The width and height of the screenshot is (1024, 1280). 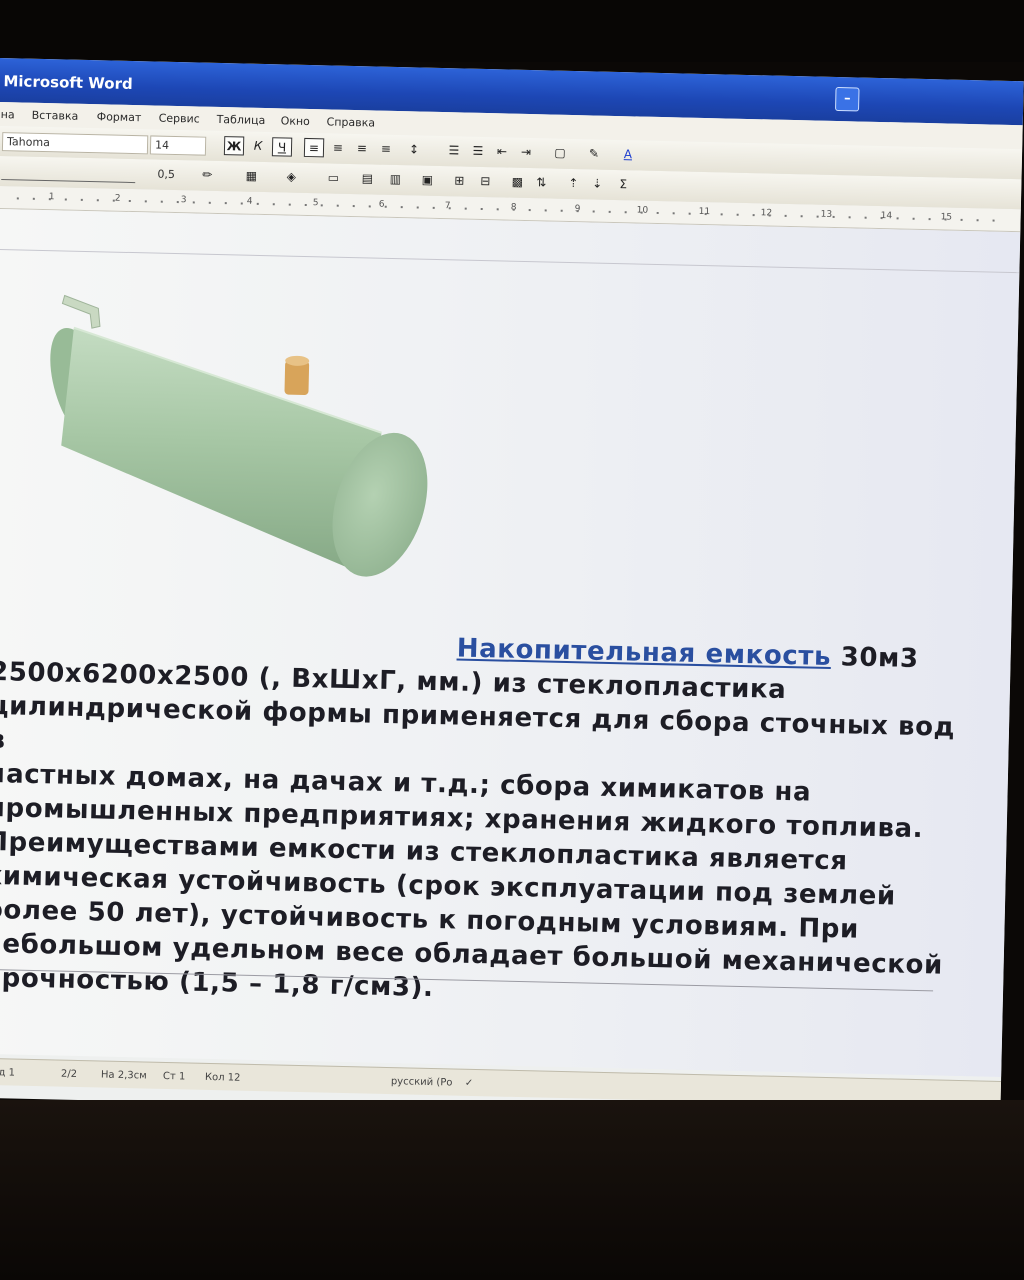 What do you see at coordinates (174, 1076) in the screenshot?
I see `status-line: Ст 1` at bounding box center [174, 1076].